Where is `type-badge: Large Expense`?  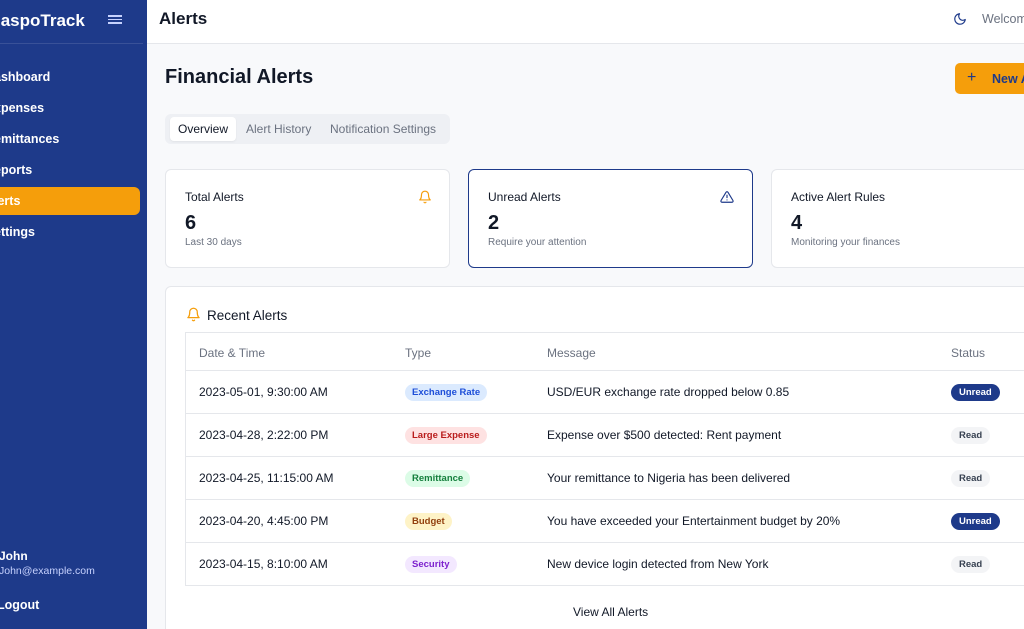
type-badge: Large Expense is located at coordinates (446, 435).